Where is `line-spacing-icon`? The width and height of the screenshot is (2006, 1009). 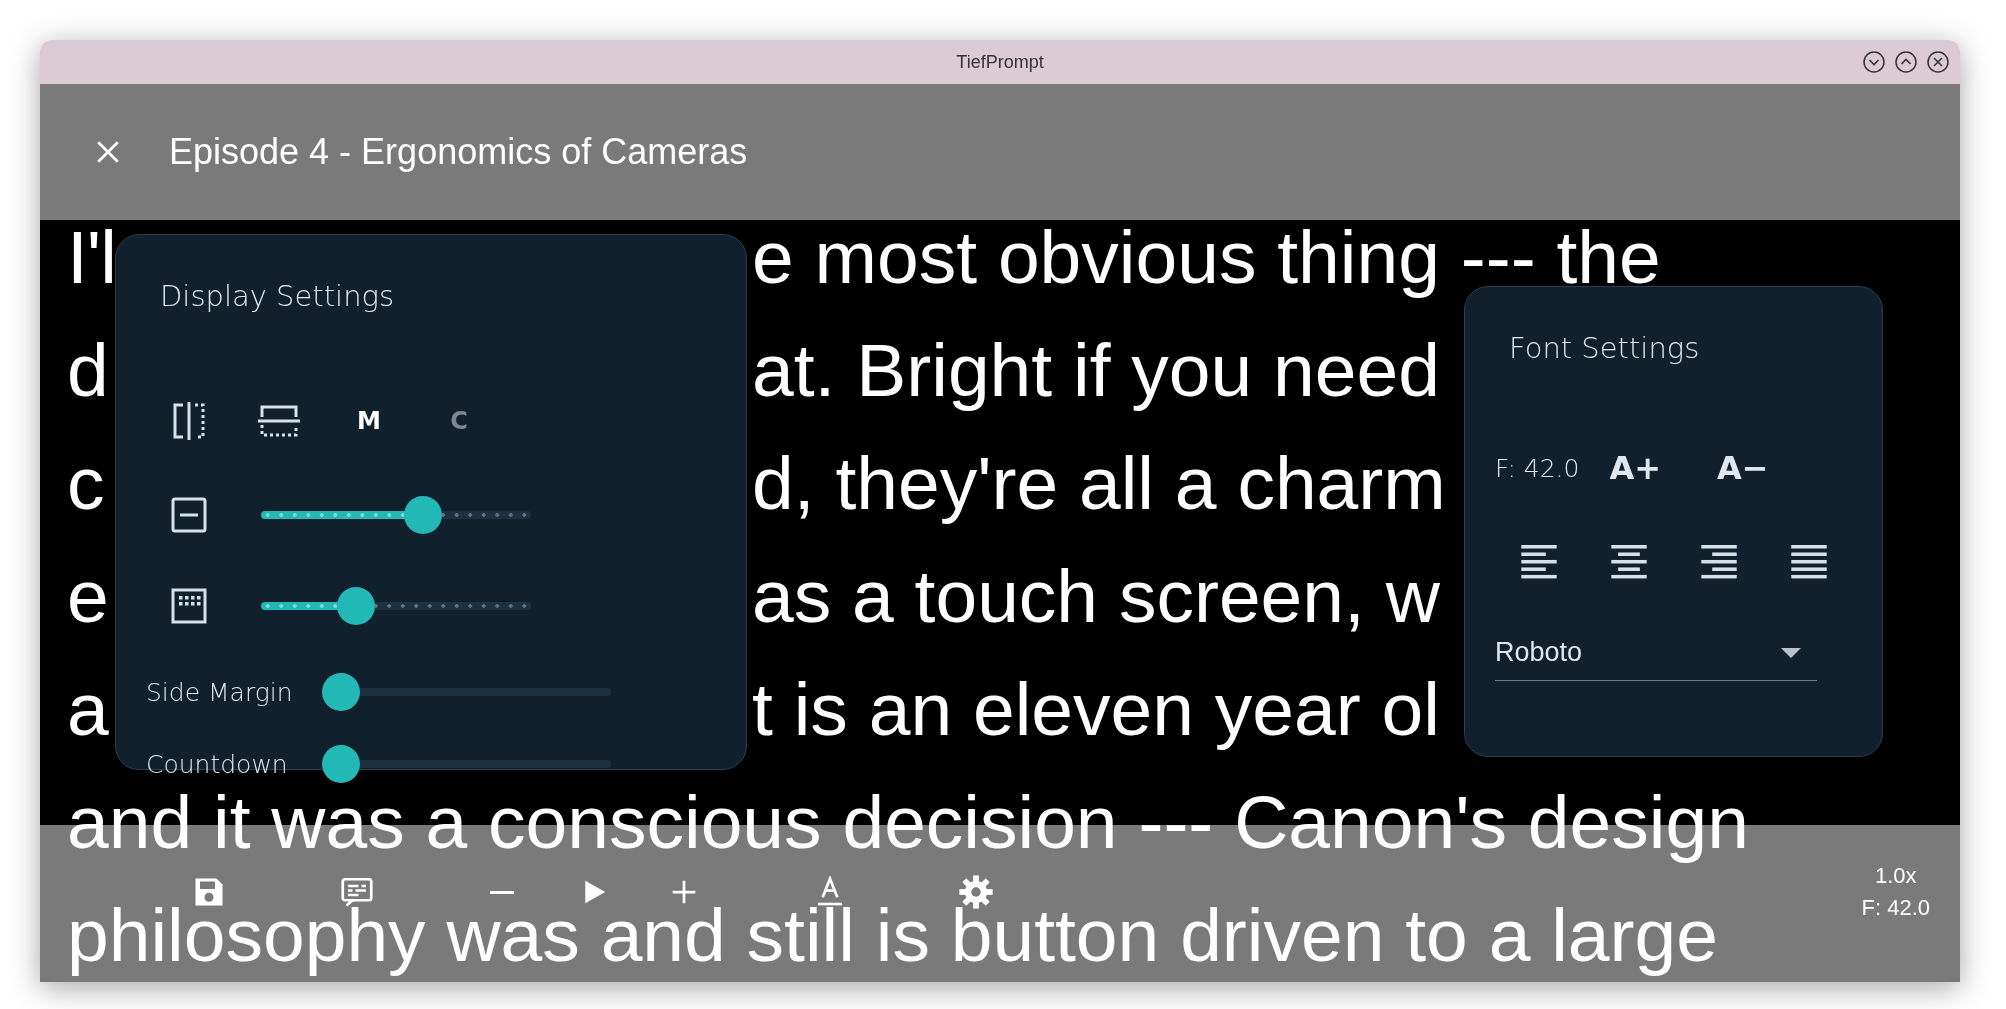 line-spacing-icon is located at coordinates (189, 515).